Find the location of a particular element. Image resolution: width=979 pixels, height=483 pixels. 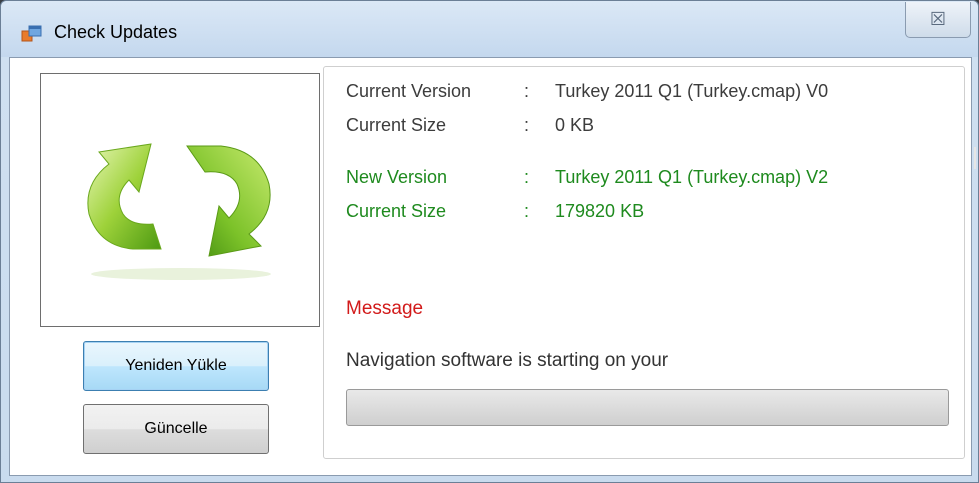

new-version-label: New Version is located at coordinates (397, 177).